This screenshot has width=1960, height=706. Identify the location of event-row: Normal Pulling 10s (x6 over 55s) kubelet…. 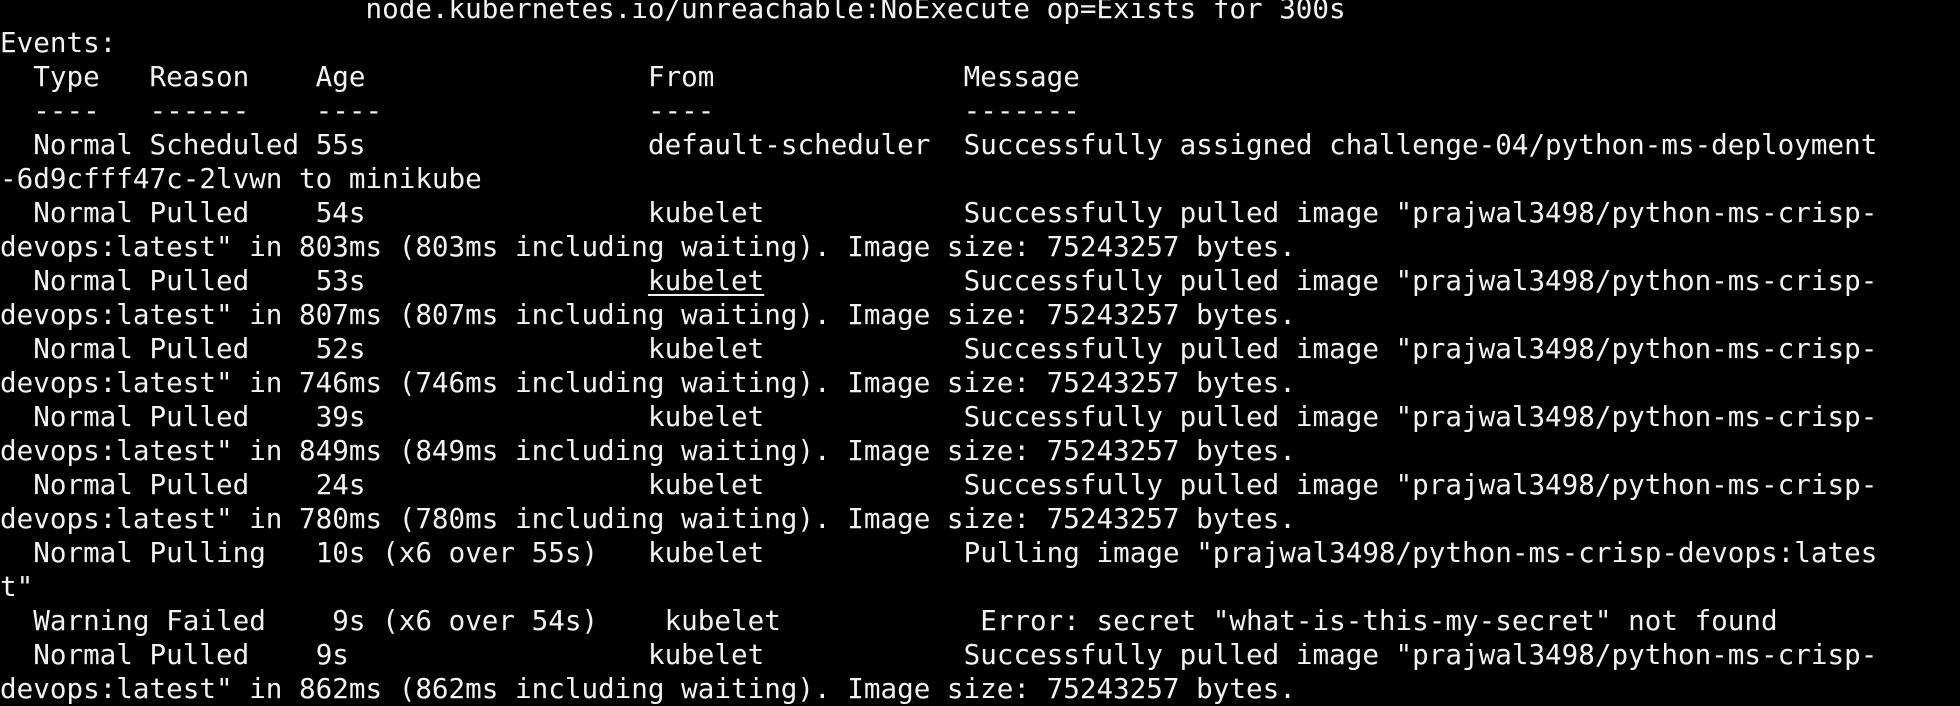
(980, 553).